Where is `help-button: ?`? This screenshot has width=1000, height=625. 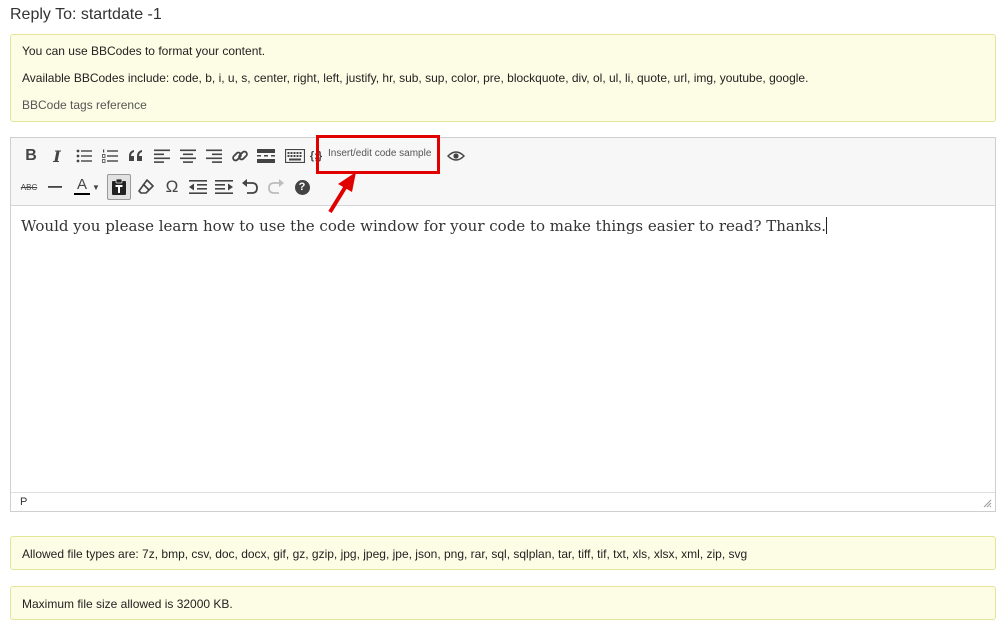
help-button: ? is located at coordinates (302, 187).